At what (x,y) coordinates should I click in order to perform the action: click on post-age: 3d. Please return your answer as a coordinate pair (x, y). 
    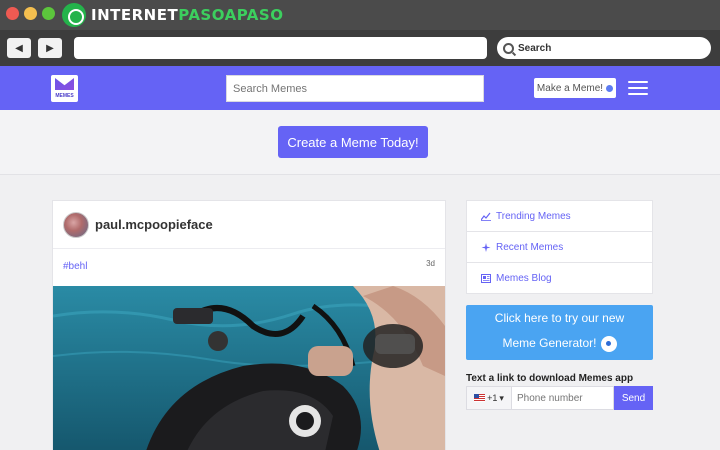
    Looking at the image, I should click on (430, 263).